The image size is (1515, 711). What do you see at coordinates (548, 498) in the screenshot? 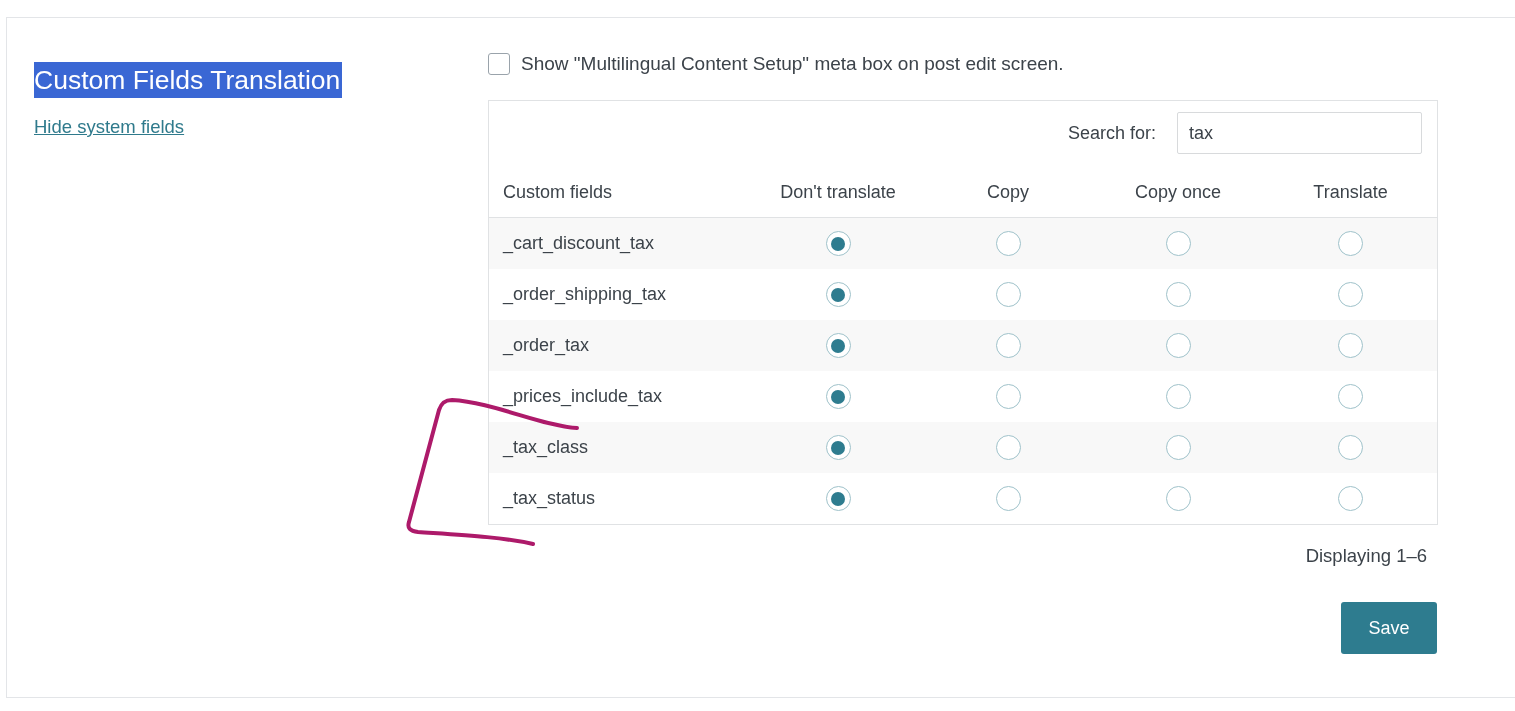
I see `field-name-cell-text: _tax_status` at bounding box center [548, 498].